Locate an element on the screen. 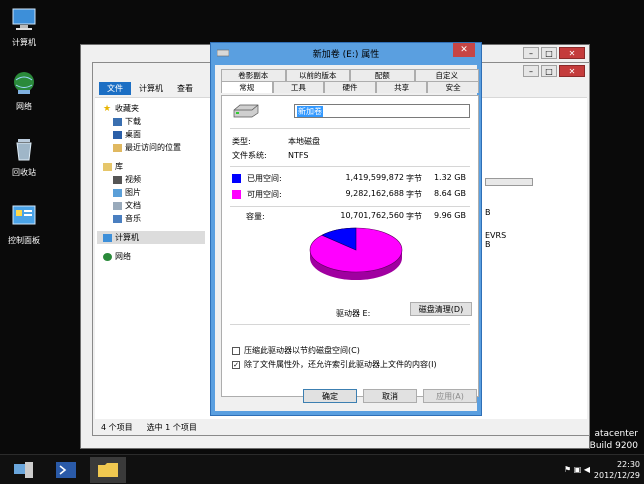 The image size is (644, 484). desktop-icon-label: 网络 is located at coordinates (24, 106).